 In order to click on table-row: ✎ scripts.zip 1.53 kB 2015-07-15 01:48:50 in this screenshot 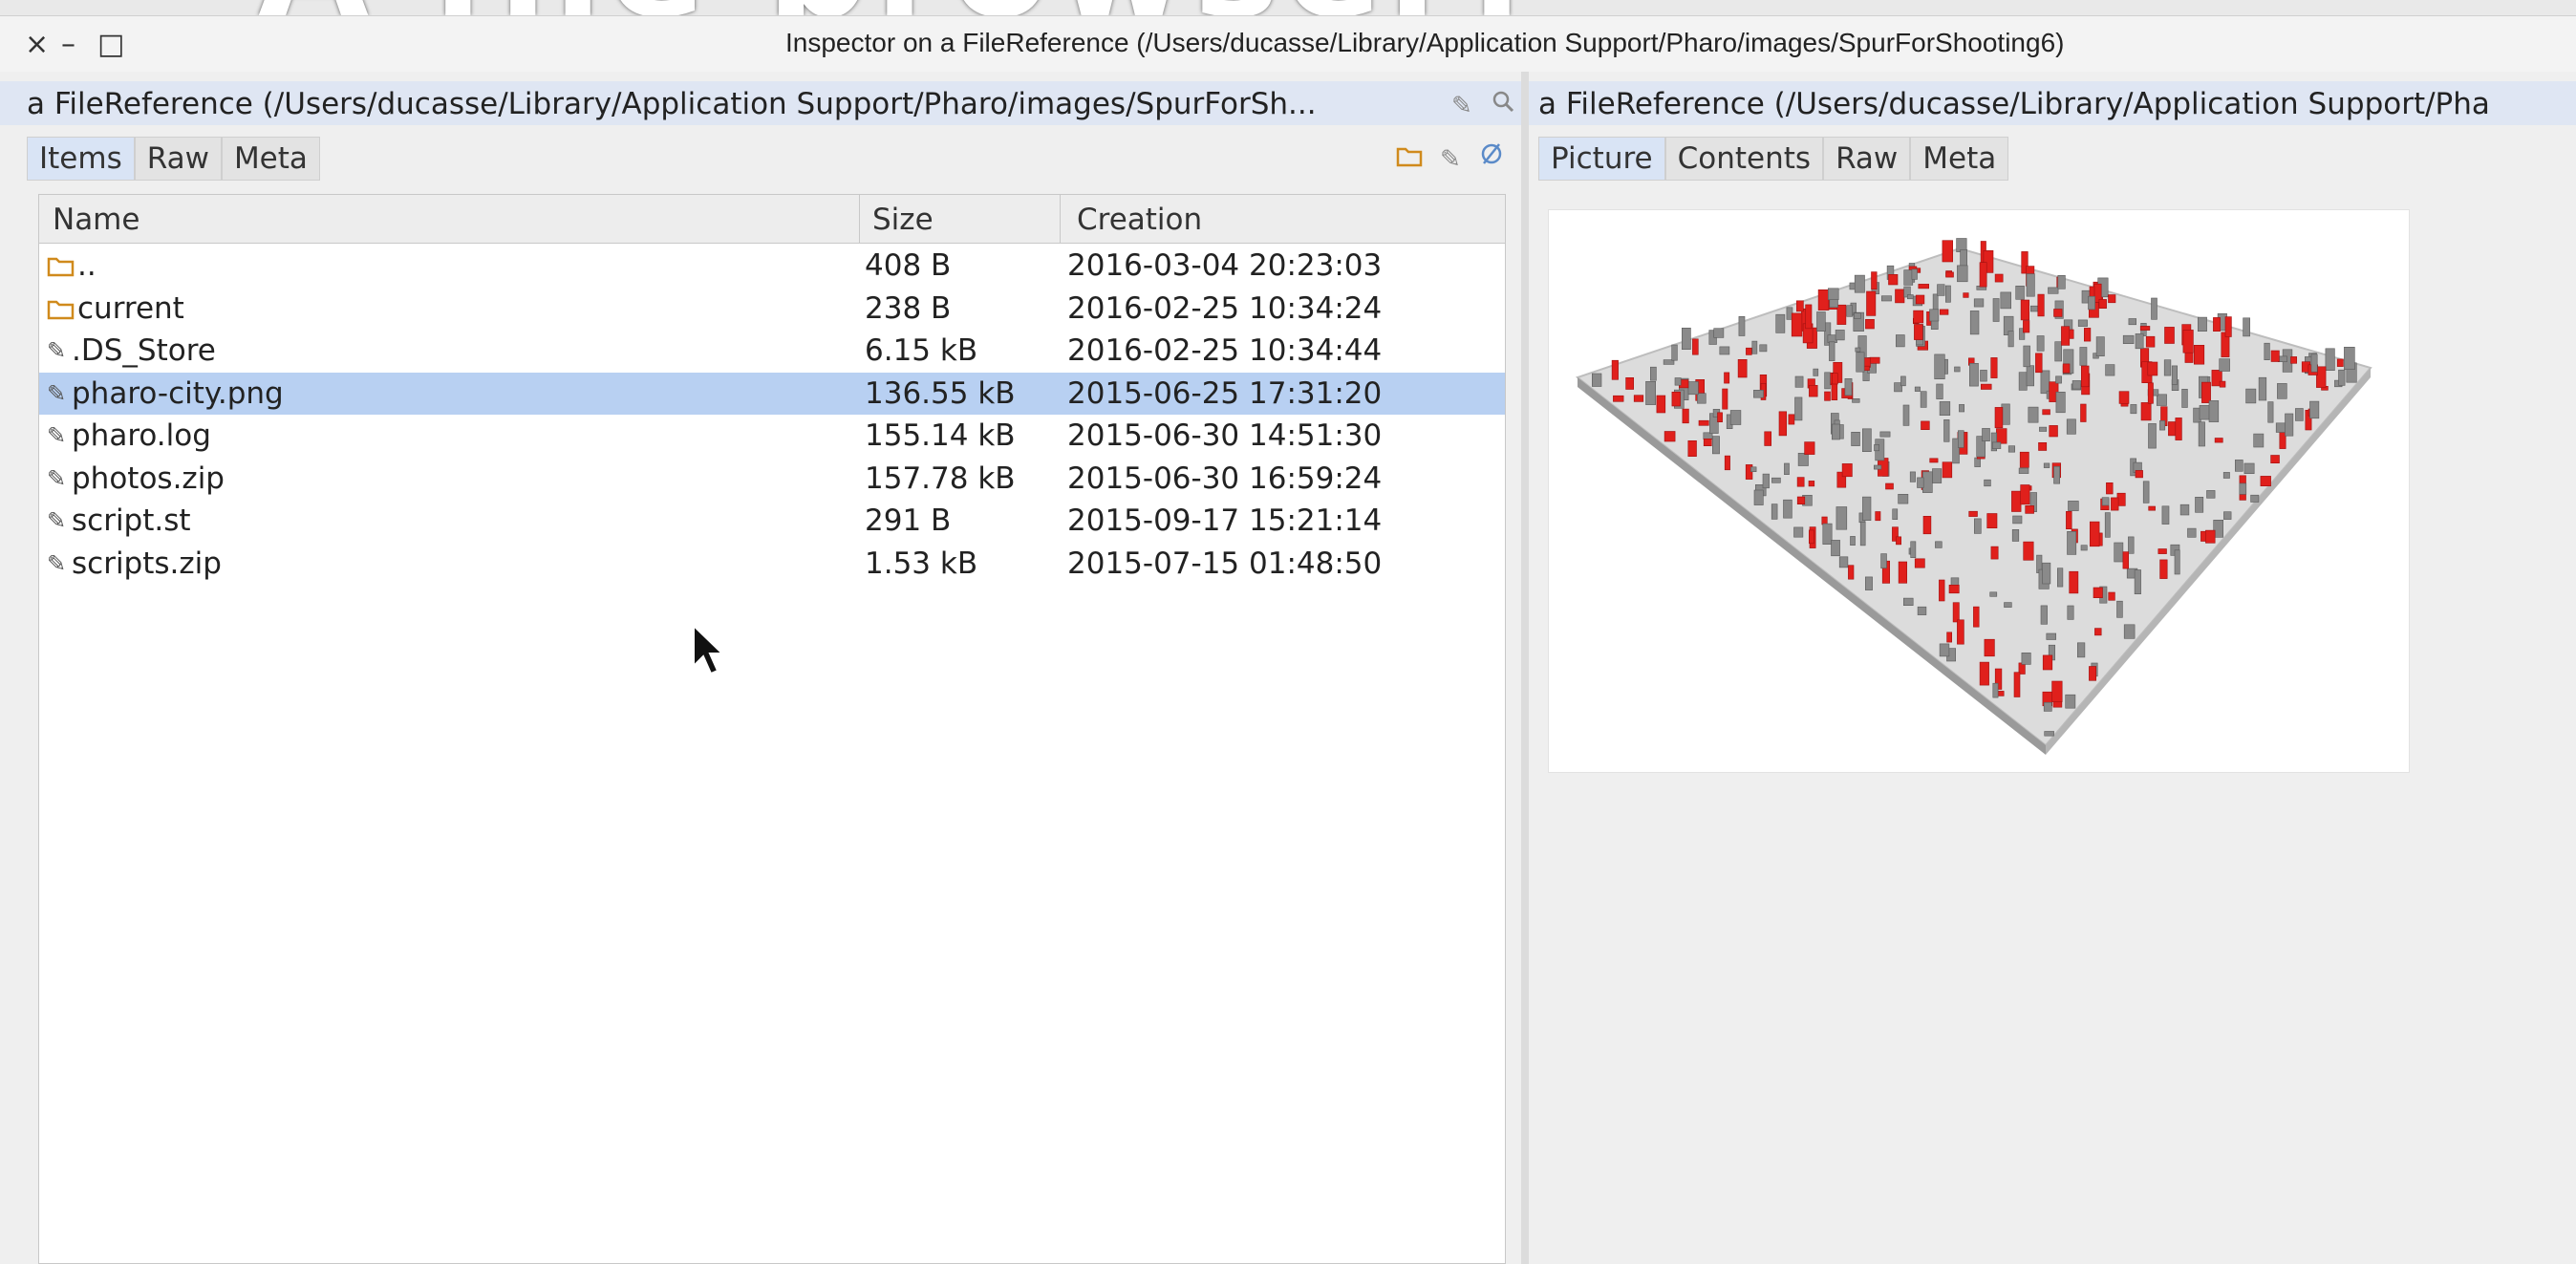, I will do `click(772, 564)`.